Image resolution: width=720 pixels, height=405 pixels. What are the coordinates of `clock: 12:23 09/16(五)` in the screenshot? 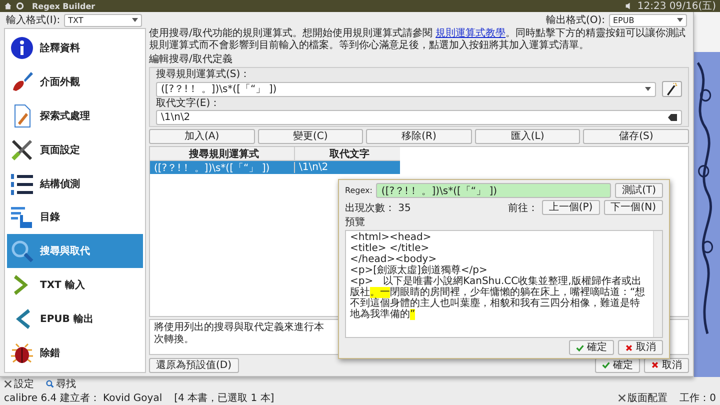 It's located at (676, 6).